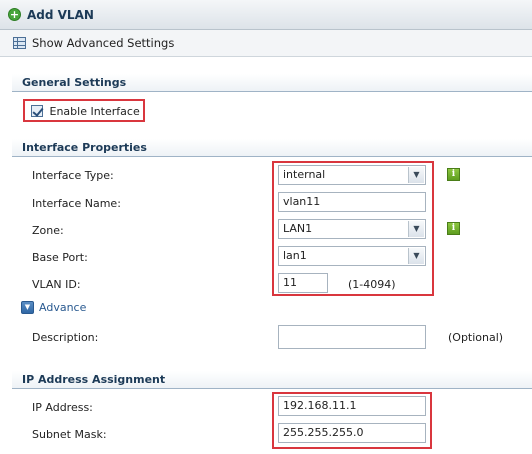 The image size is (532, 454). What do you see at coordinates (37, 111) in the screenshot?
I see `checkbox-checked-icon` at bounding box center [37, 111].